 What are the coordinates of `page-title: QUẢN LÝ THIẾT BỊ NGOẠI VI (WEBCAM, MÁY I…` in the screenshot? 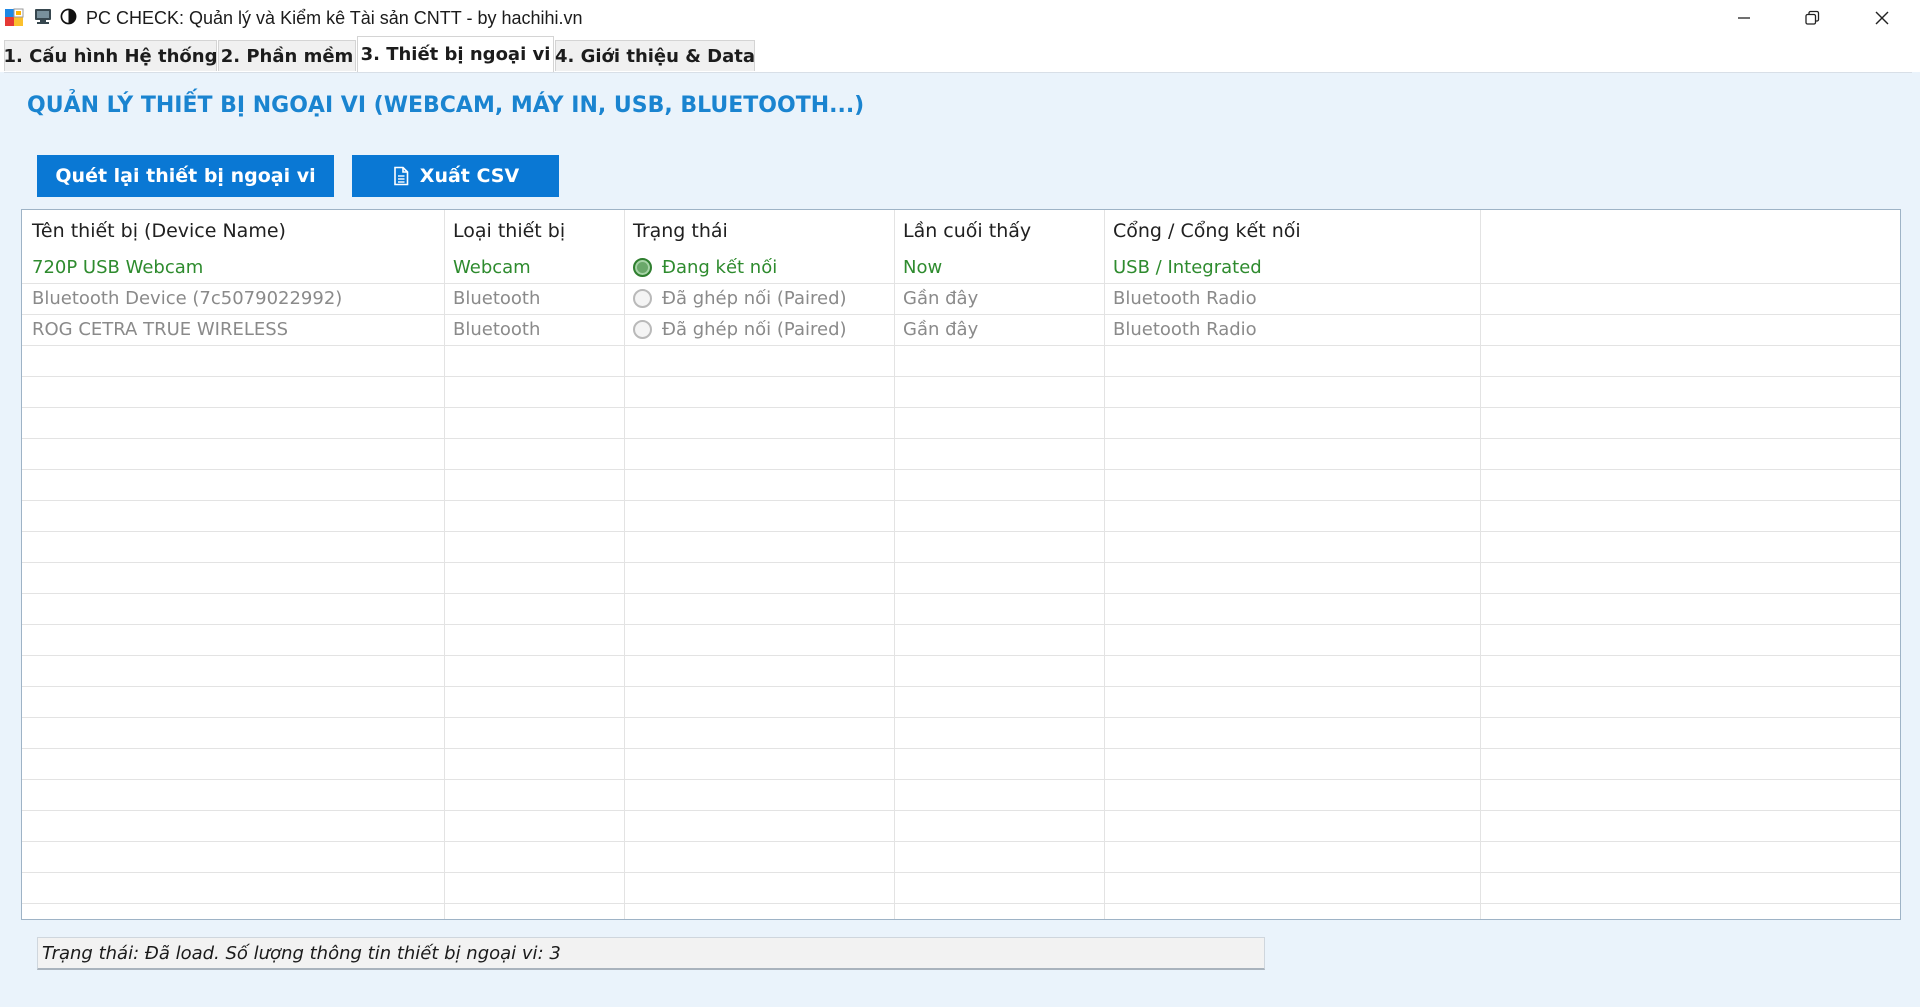 It's located at (446, 105).